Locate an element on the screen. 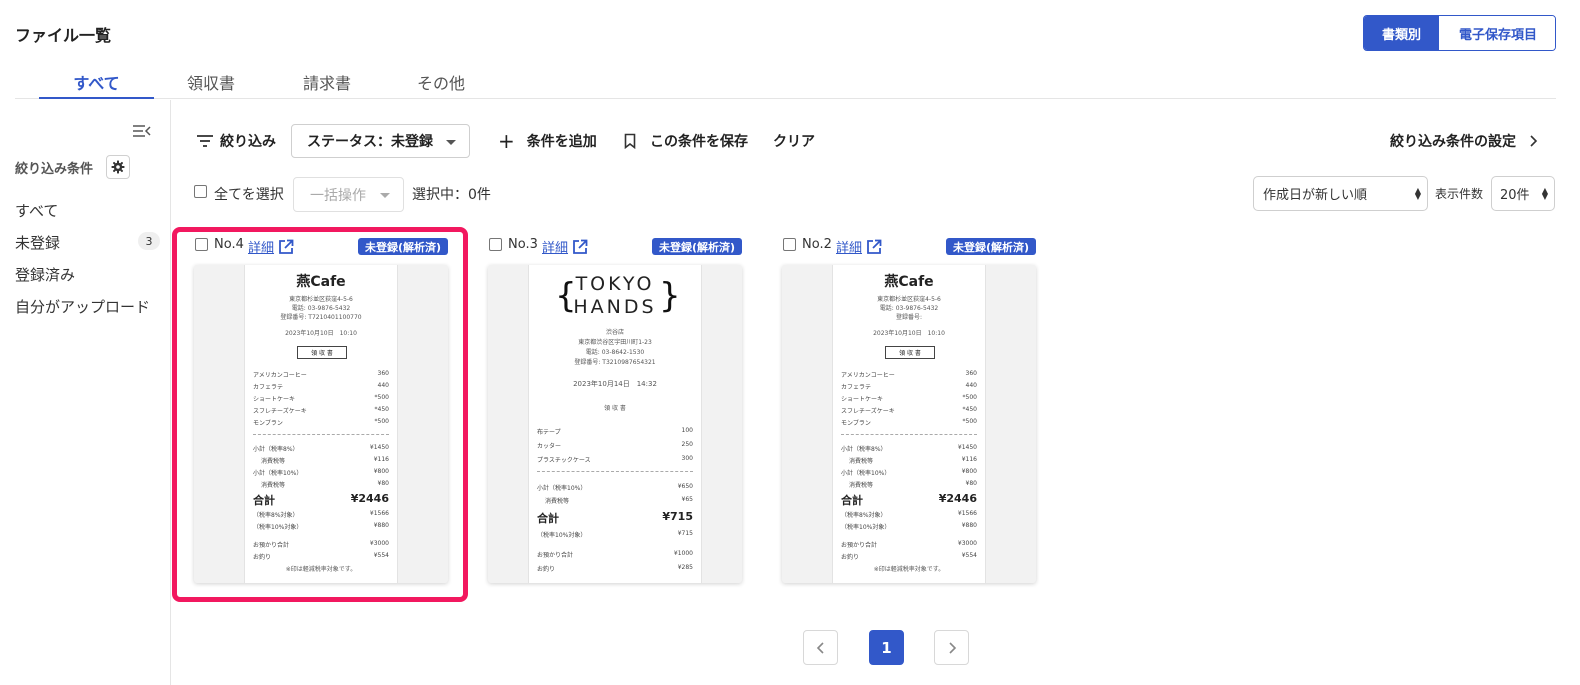  sort-order-select: 作成日が新しい順 ▲ ▼ is located at coordinates (1340, 193).